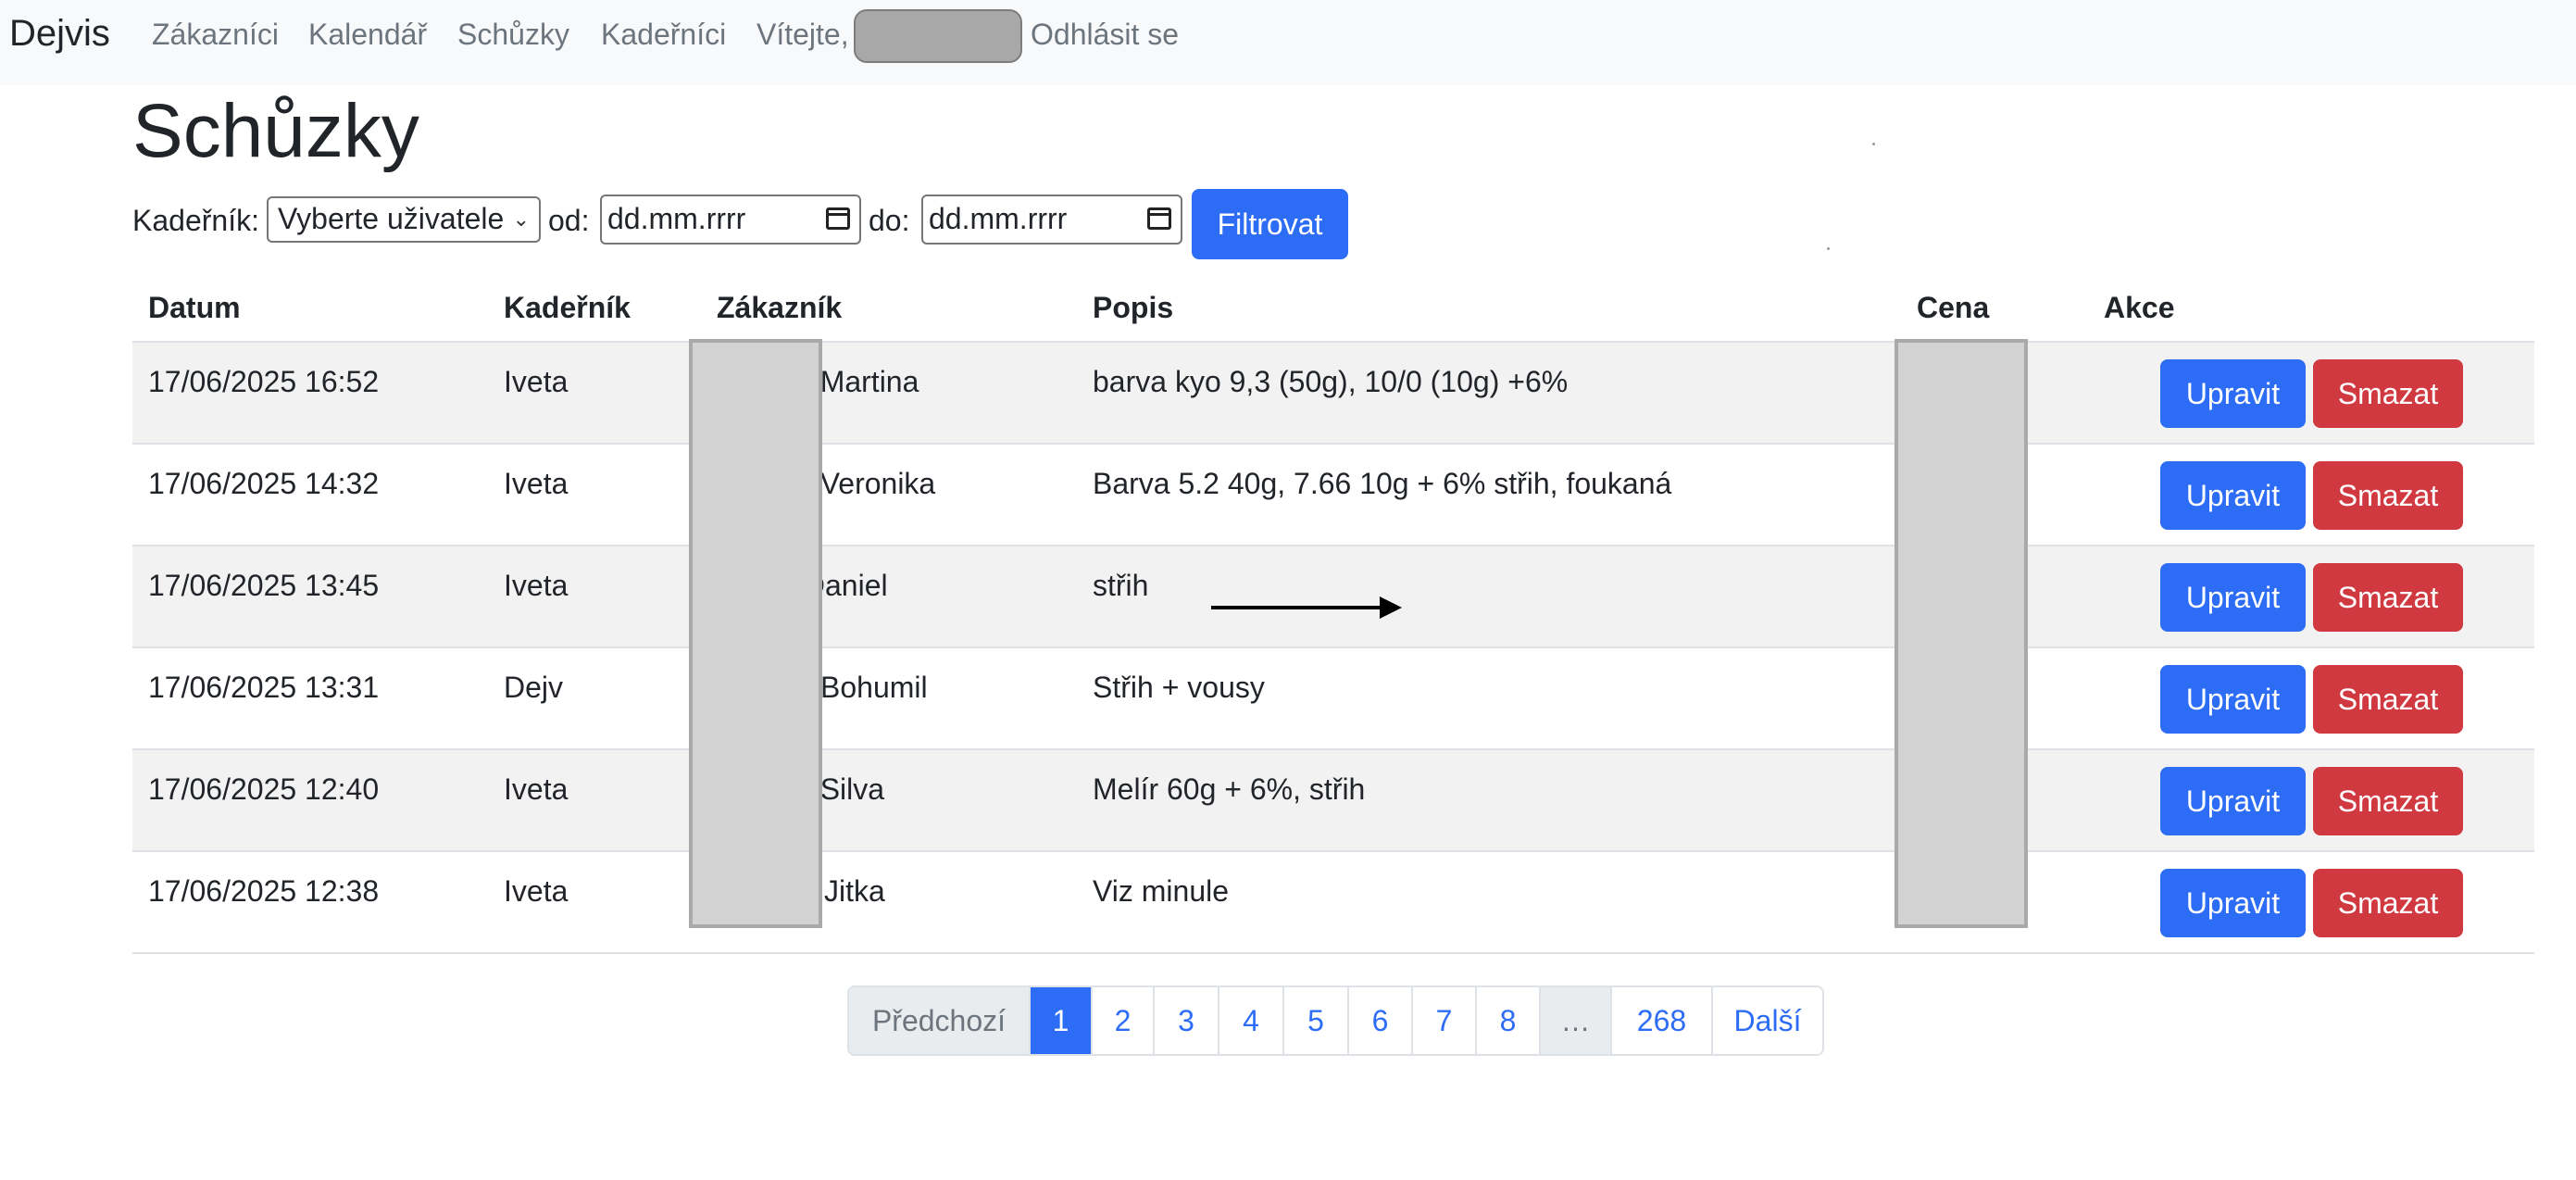 The image size is (2576, 1180). What do you see at coordinates (1333, 310) in the screenshot?
I see `table-header: Datum Kadeřník Zákazník Popis Cena Akce` at bounding box center [1333, 310].